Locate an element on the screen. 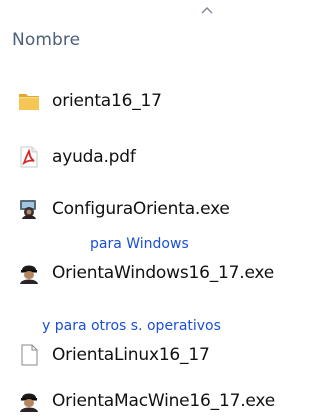 The image size is (329, 418). note-other-os: y para otros s. operativos is located at coordinates (131, 326).